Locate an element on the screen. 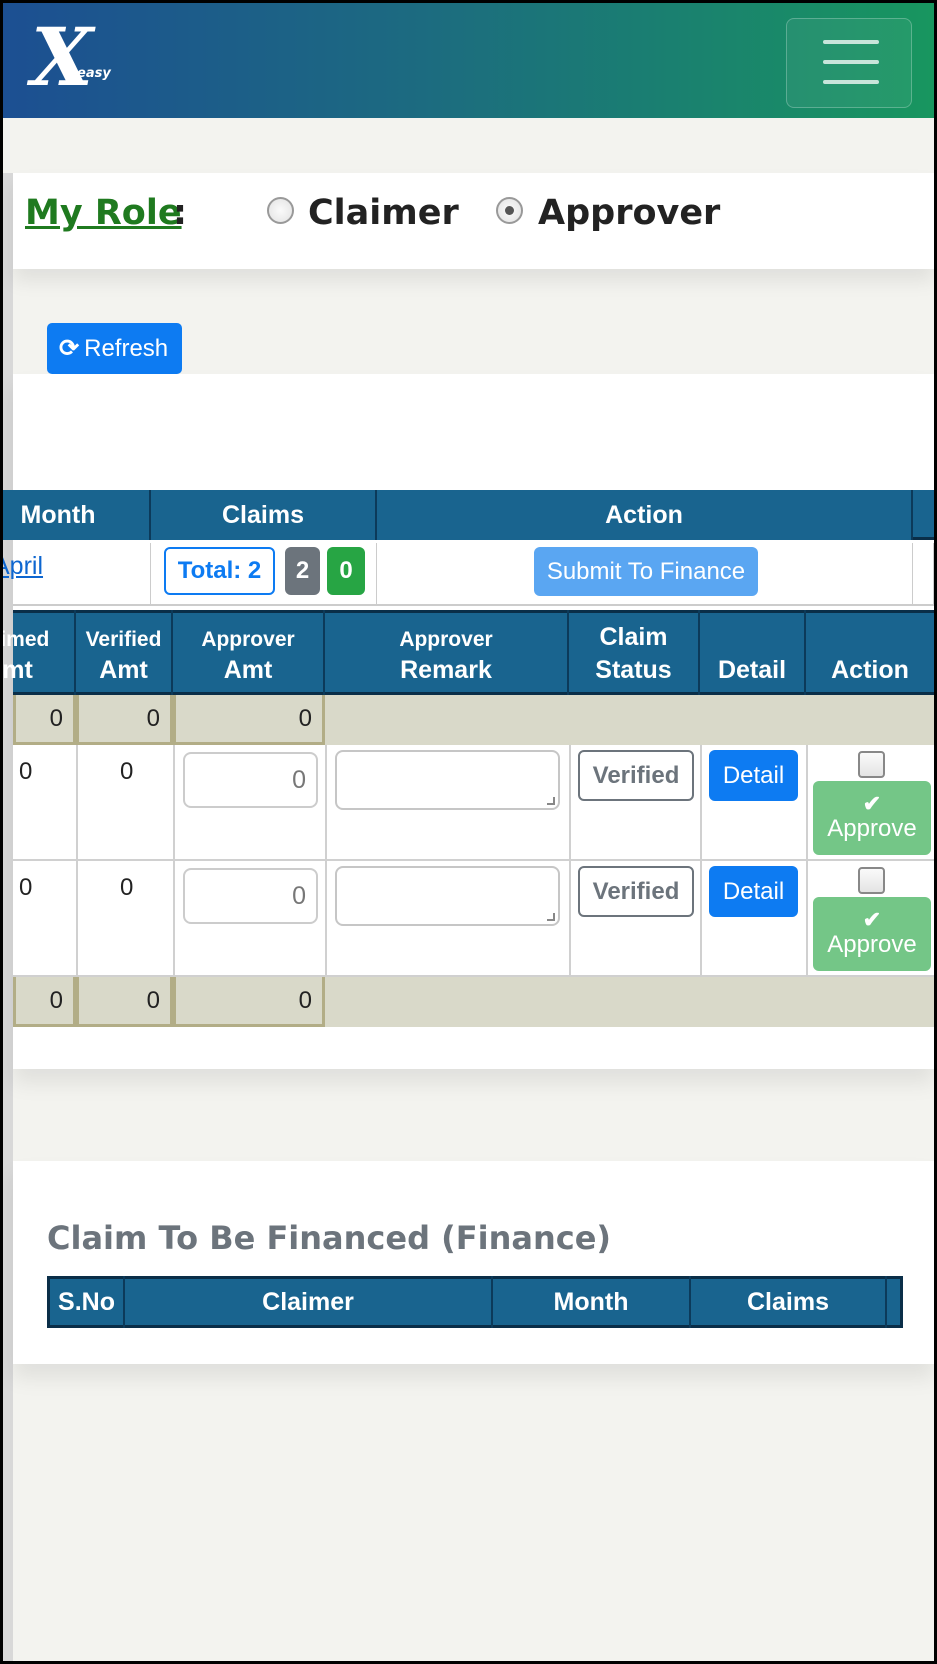 The height and width of the screenshot is (1664, 937). role-colon: : is located at coordinates (180, 213).